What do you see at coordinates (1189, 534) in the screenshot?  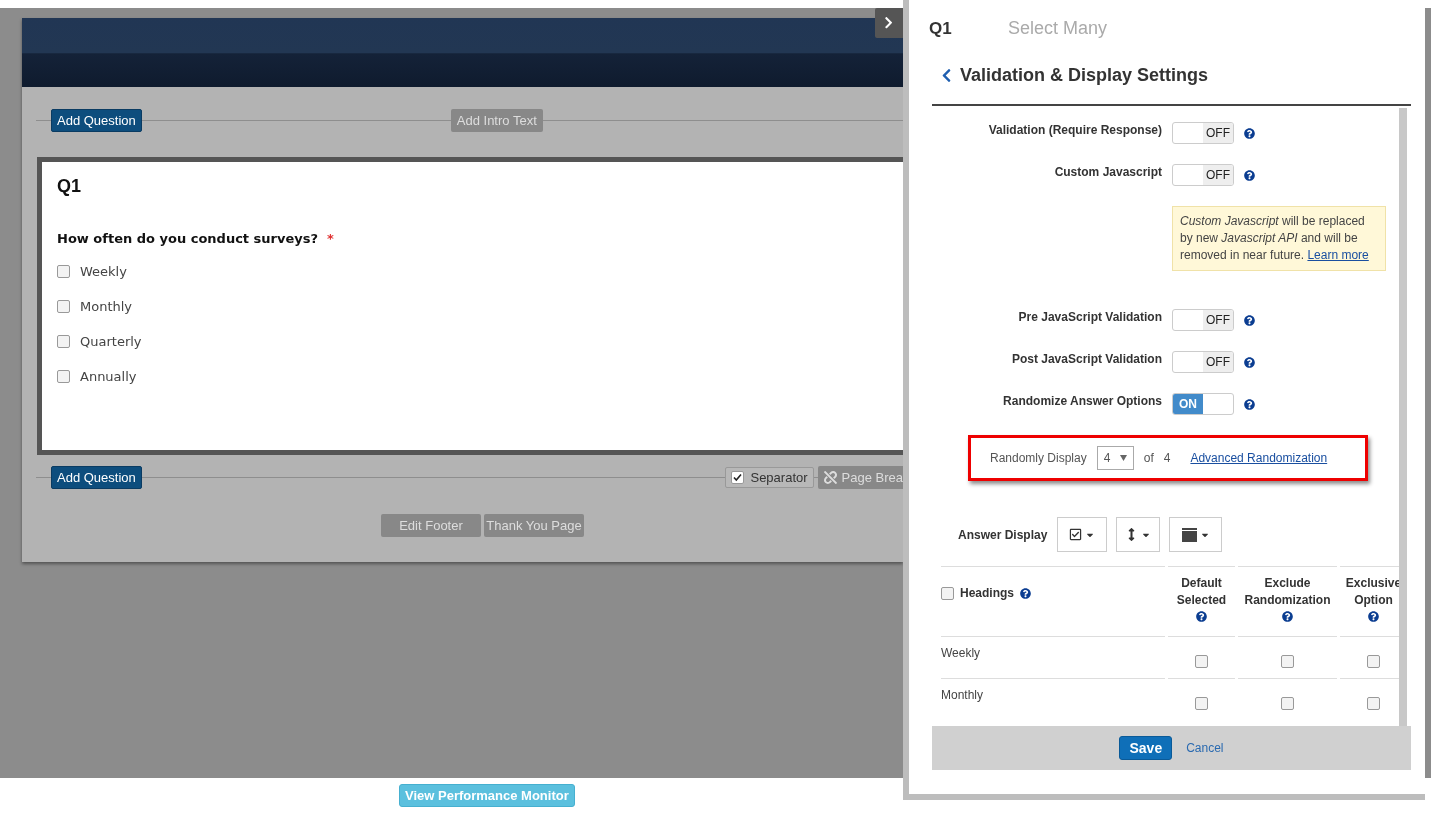 I see `block-icon` at bounding box center [1189, 534].